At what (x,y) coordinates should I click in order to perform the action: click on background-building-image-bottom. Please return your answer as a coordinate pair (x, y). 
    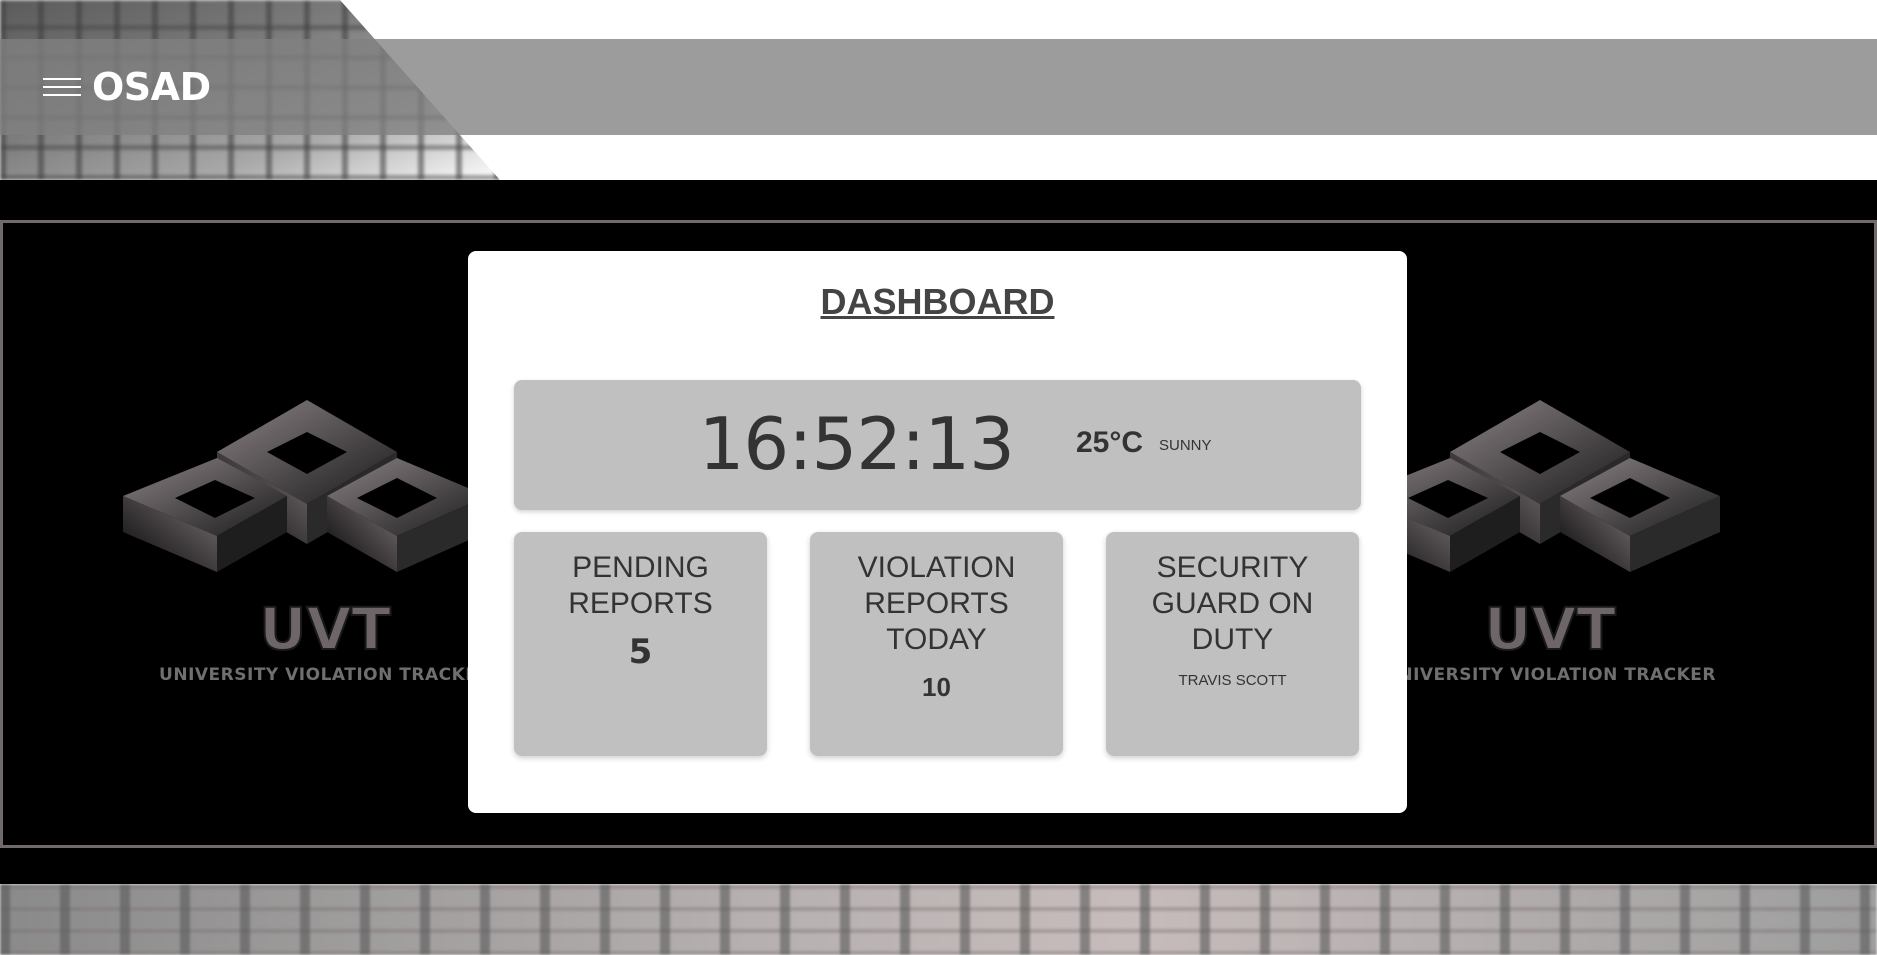
    Looking at the image, I should click on (938, 919).